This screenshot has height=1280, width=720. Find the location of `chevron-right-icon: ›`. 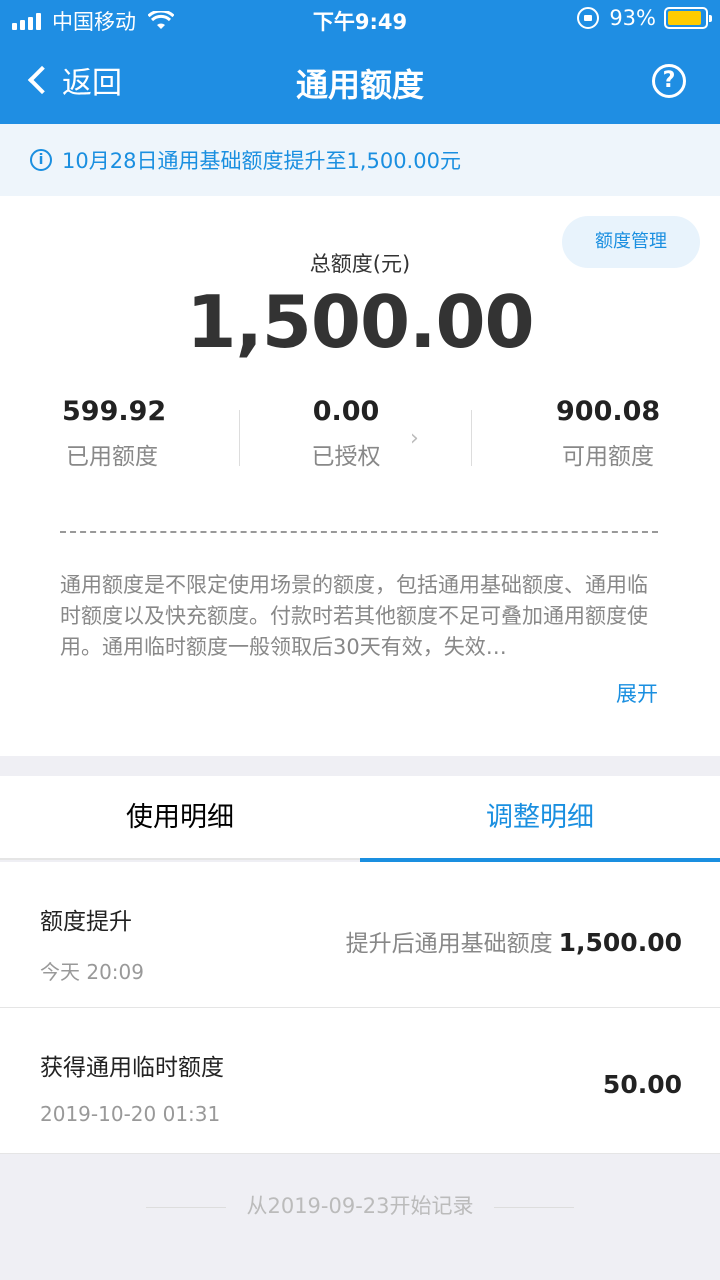

chevron-right-icon: › is located at coordinates (414, 438).